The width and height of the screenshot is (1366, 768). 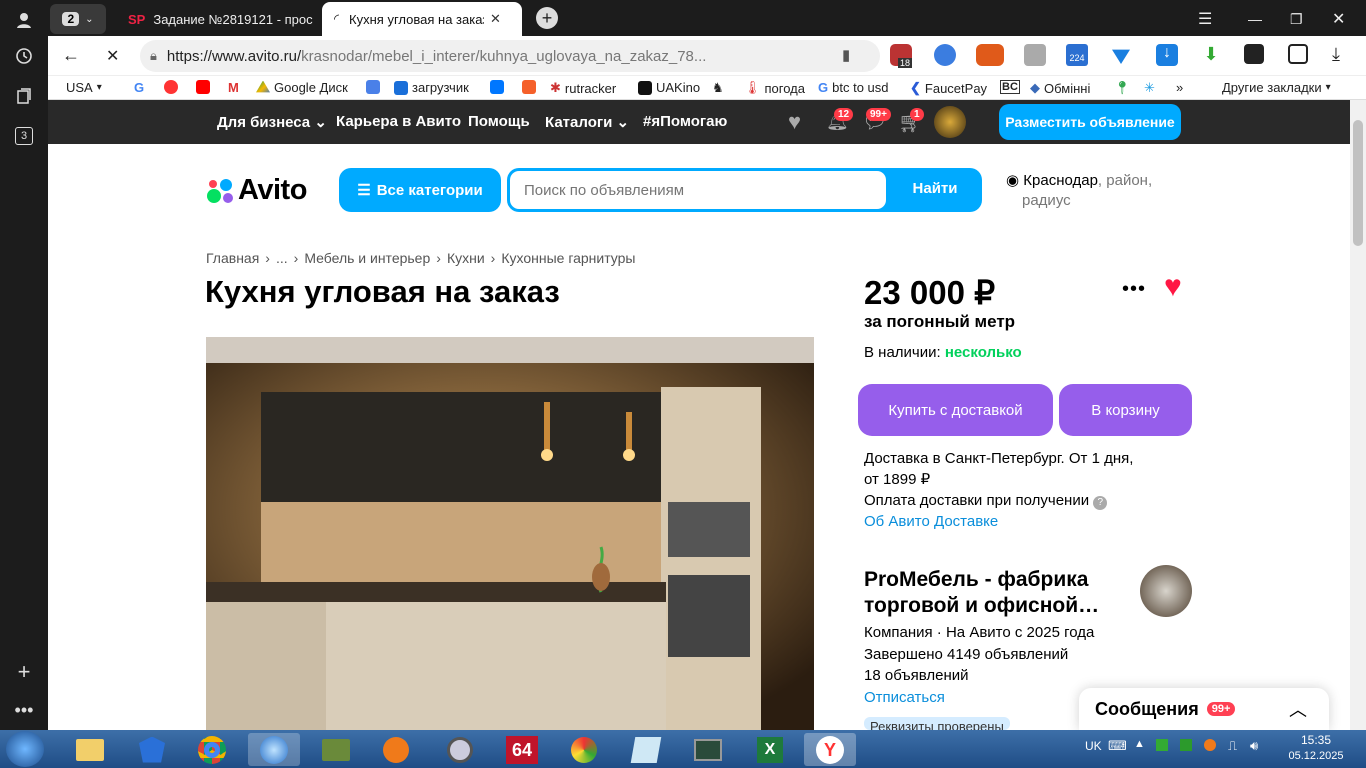 I want to click on post-ad-button: Разместить объявление, so click(x=1090, y=122).